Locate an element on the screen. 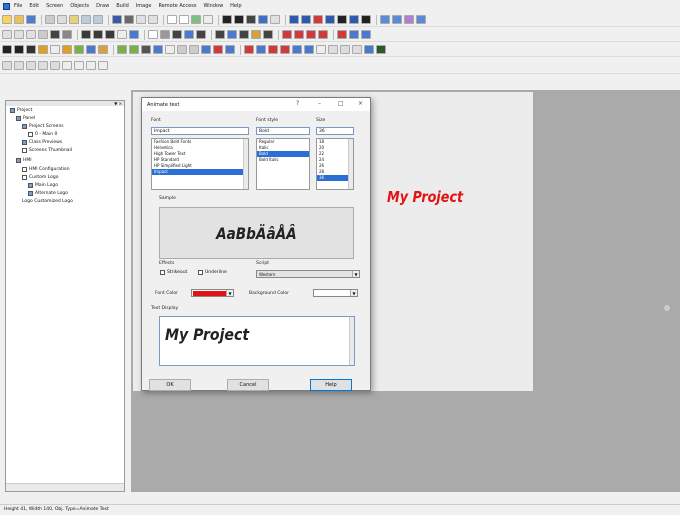 This screenshot has width=680, height=515. menu-help: Help is located at coordinates (235, 6).